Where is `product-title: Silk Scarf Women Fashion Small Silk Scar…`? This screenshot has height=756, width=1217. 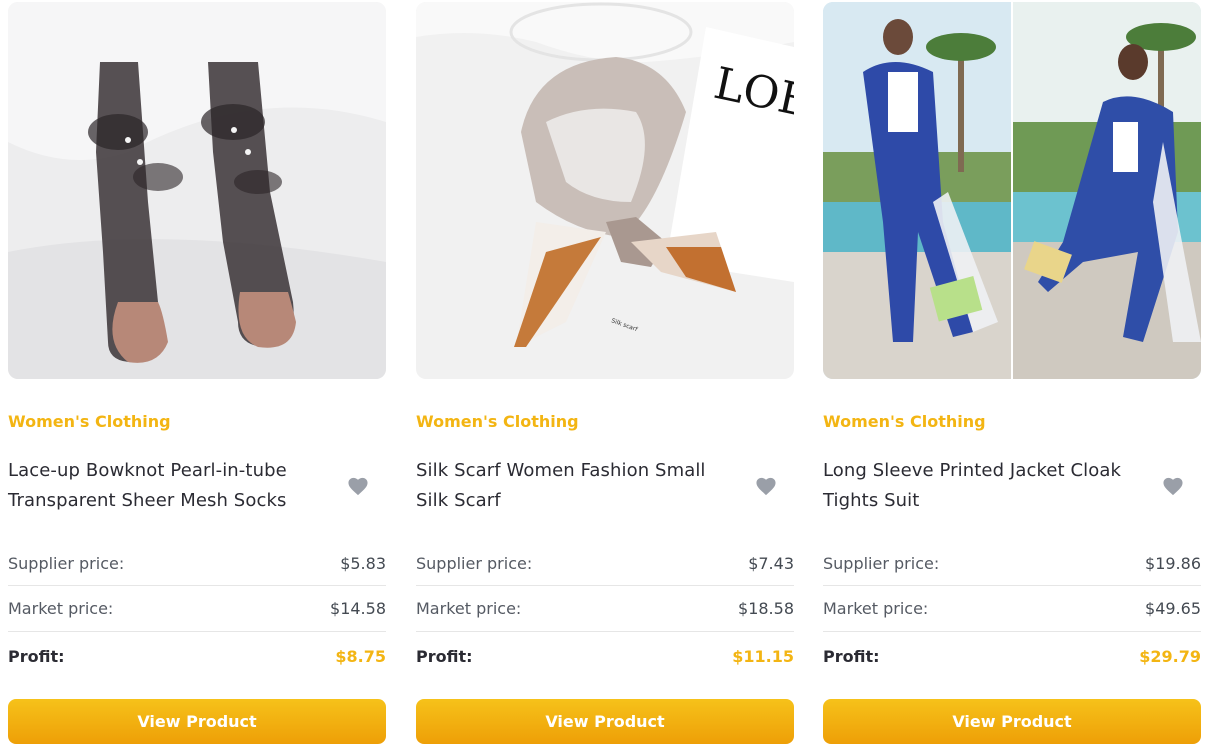
product-title: Silk Scarf Women Fashion Small Silk Scar… is located at coordinates (585, 486).